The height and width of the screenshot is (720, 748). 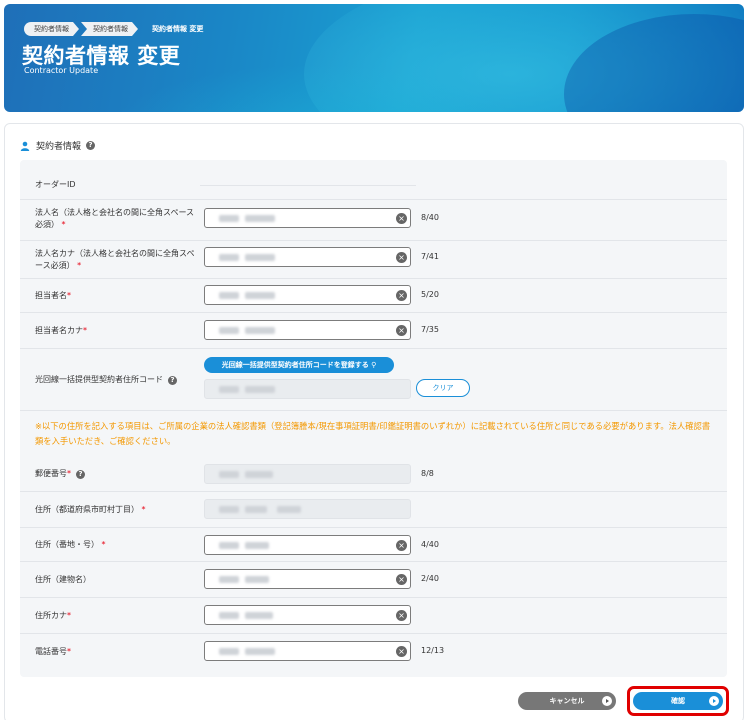 What do you see at coordinates (430, 217) in the screenshot?
I see `char-count: 8/40` at bounding box center [430, 217].